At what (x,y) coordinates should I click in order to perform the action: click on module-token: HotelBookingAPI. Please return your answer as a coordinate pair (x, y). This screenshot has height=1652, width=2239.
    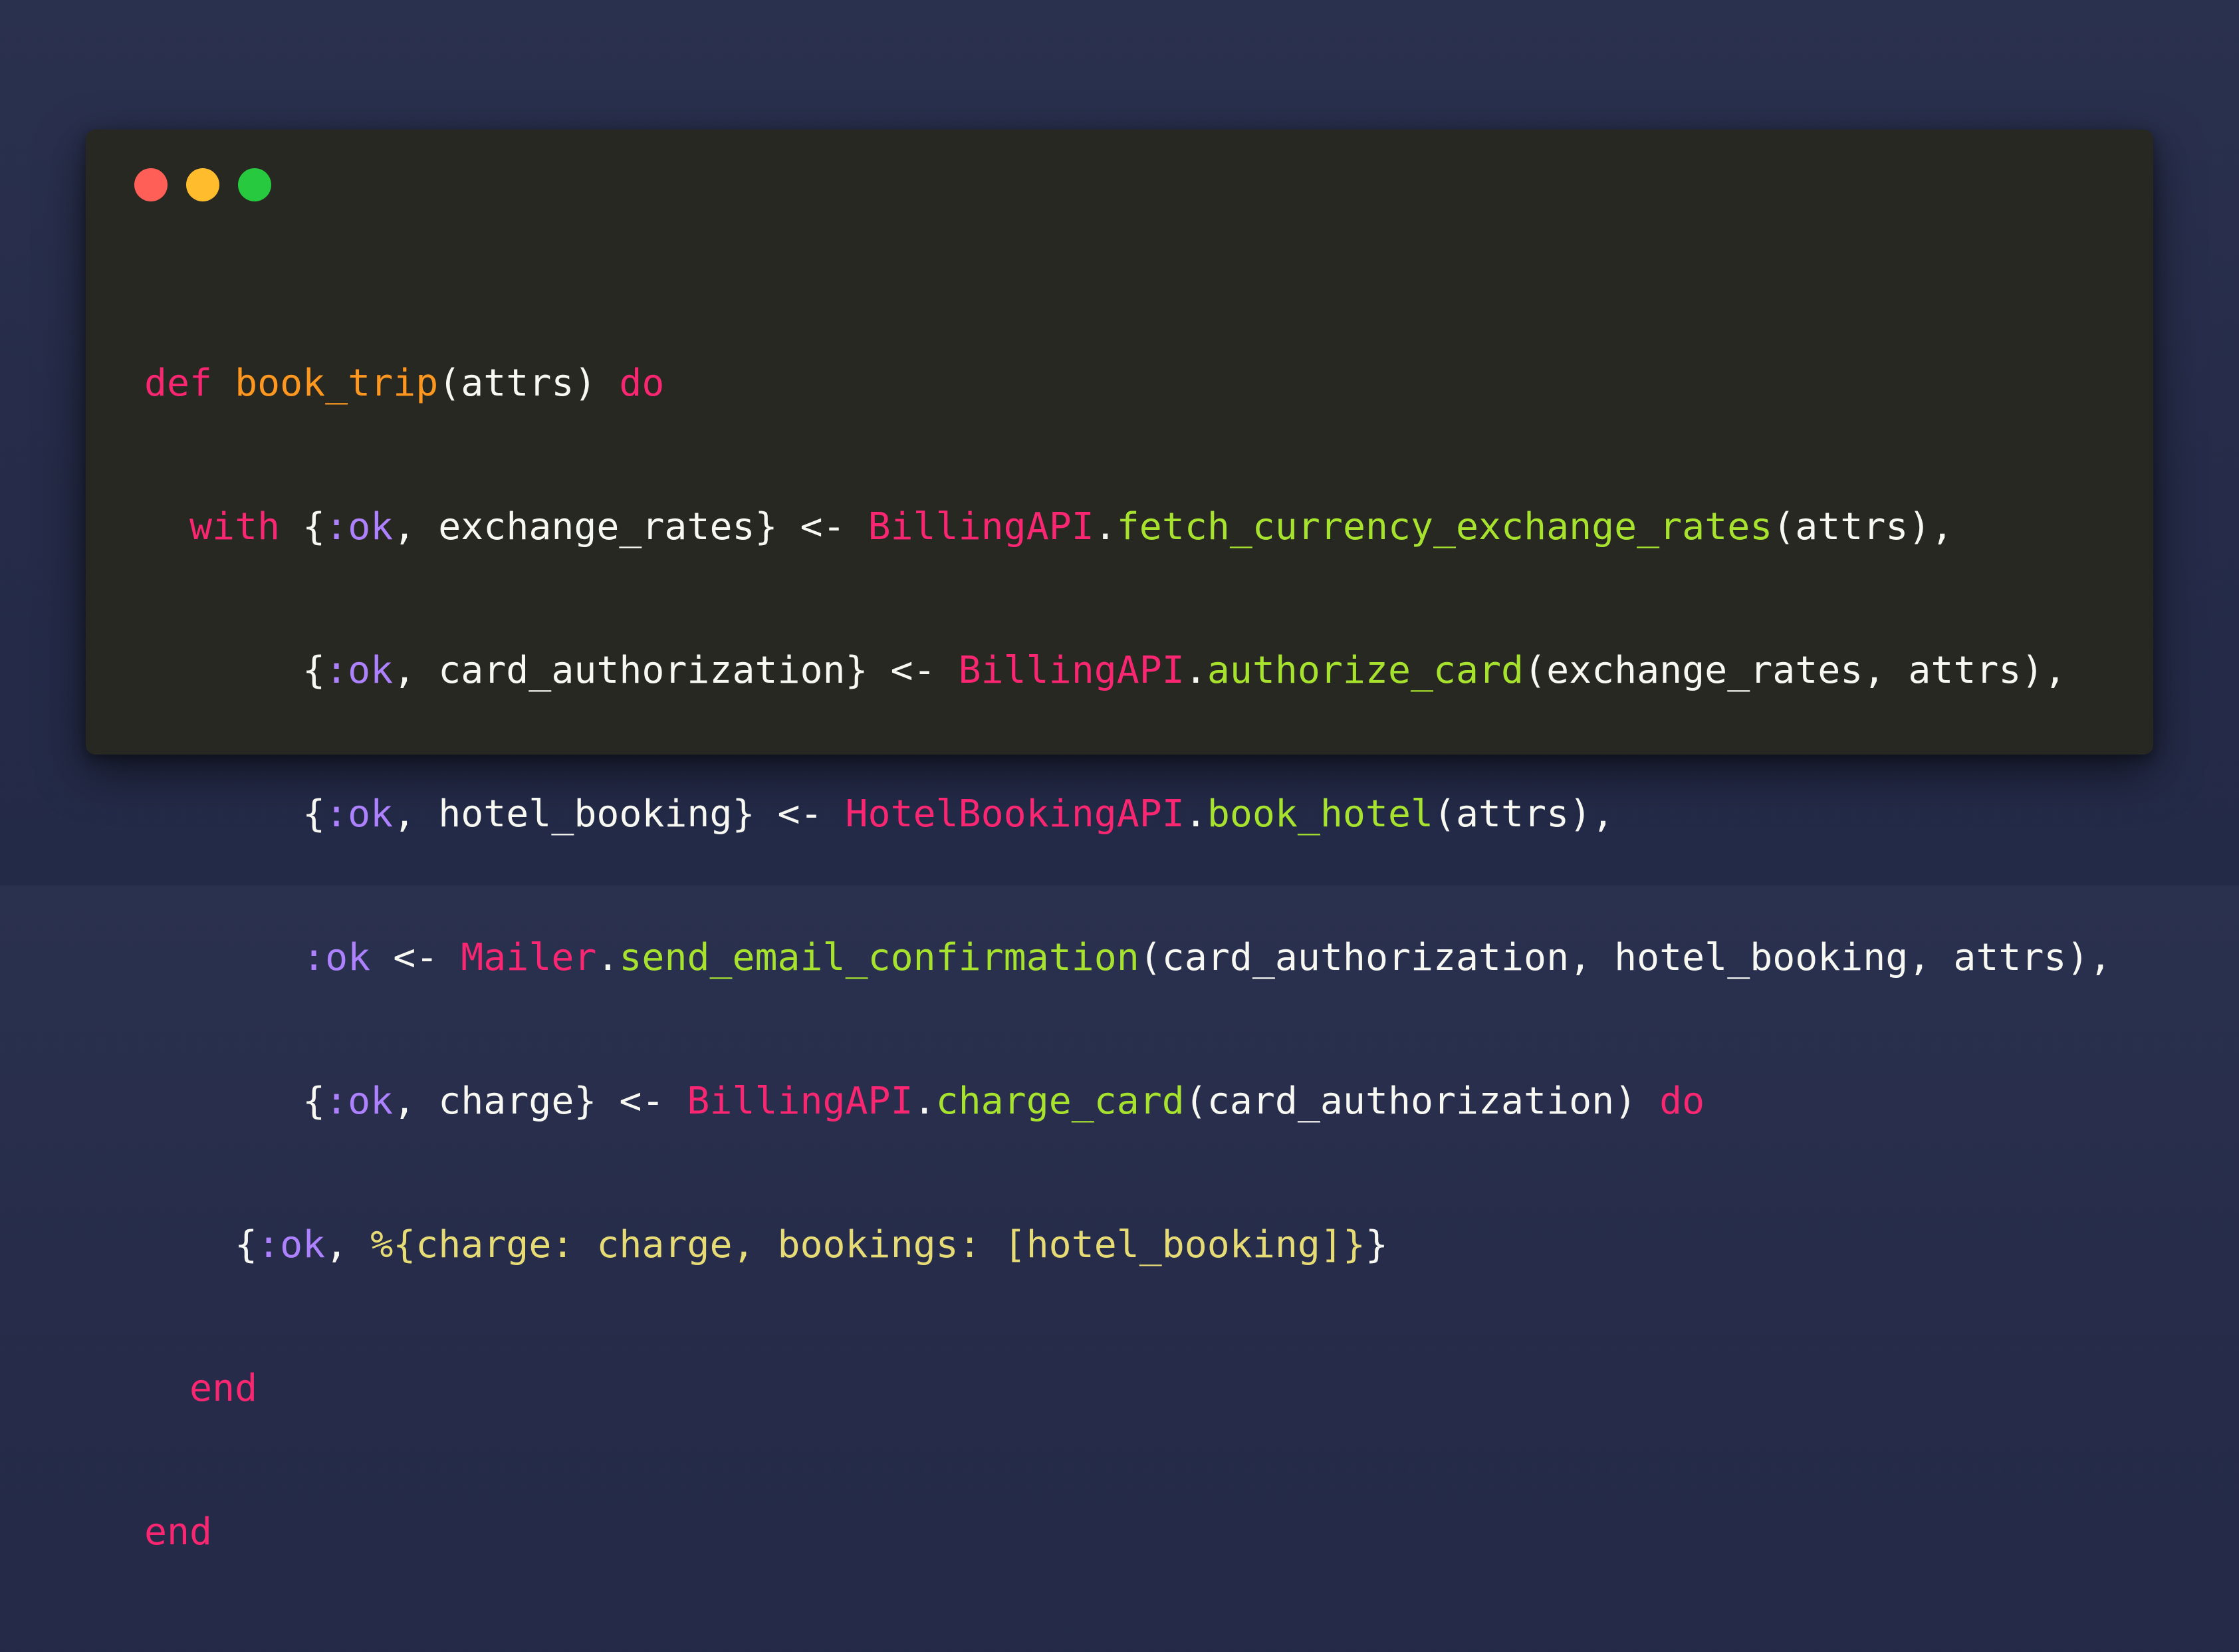
    Looking at the image, I should click on (1015, 814).